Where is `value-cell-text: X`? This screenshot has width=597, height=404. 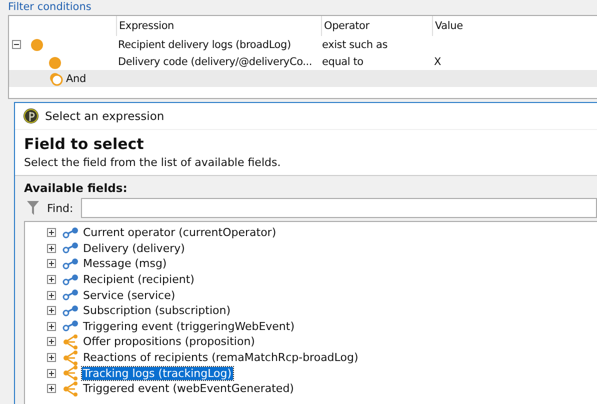 value-cell-text: X is located at coordinates (437, 62).